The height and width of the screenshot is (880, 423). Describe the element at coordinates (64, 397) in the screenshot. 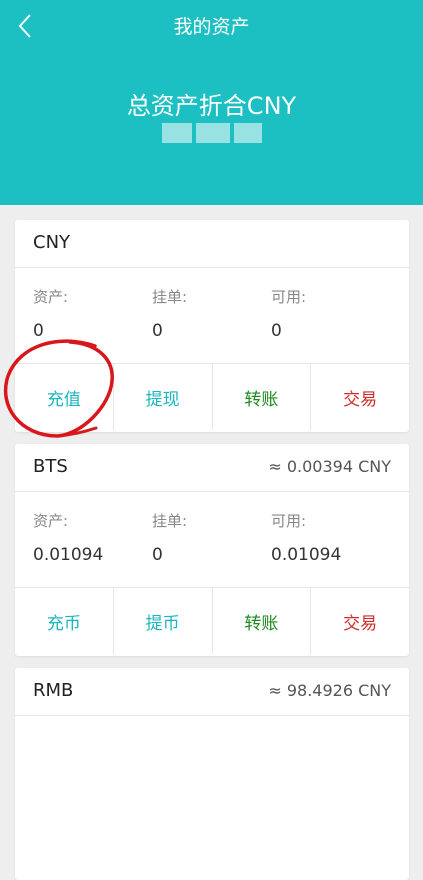

I see `recharge-button: 充值` at that location.